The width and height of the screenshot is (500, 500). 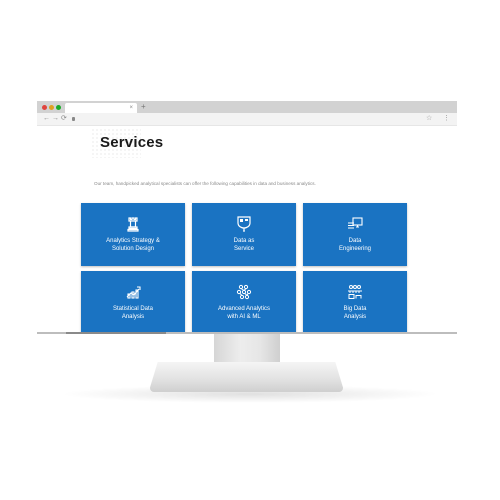 What do you see at coordinates (133, 234) in the screenshot?
I see `service-card-analytics-strategy: Analytics Strategy & Solution Design` at bounding box center [133, 234].